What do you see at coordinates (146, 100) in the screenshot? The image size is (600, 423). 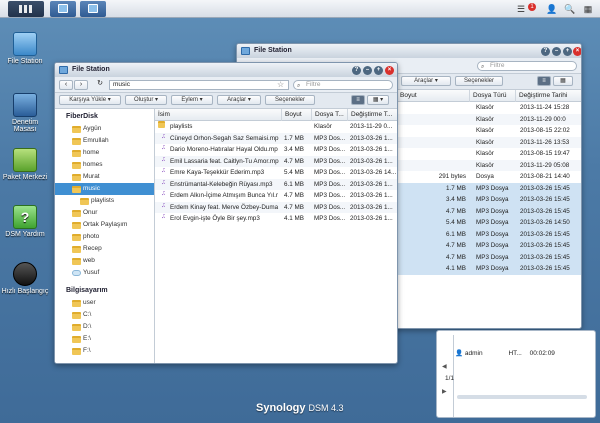 I see `create-menu: Oluştur ▾` at bounding box center [146, 100].